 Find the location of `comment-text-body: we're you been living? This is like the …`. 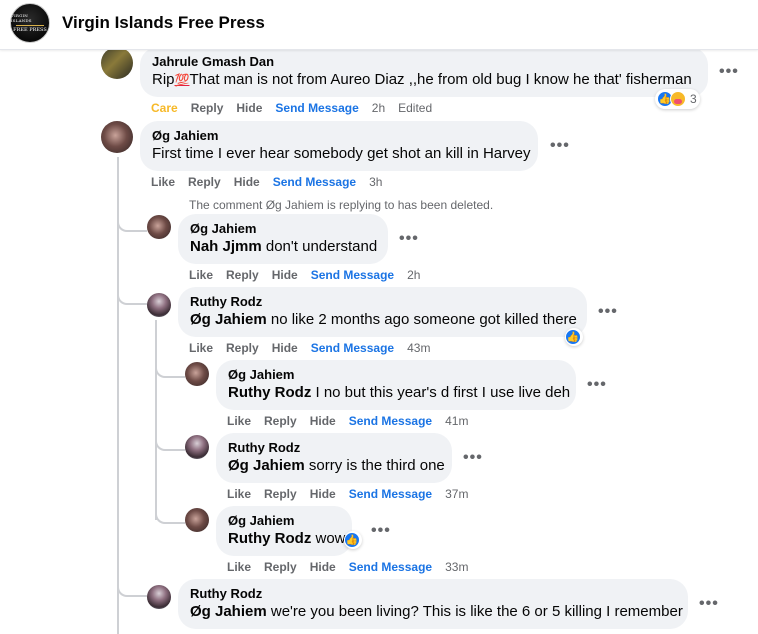

comment-text-body: we're you been living? This is like the … is located at coordinates (474, 611).